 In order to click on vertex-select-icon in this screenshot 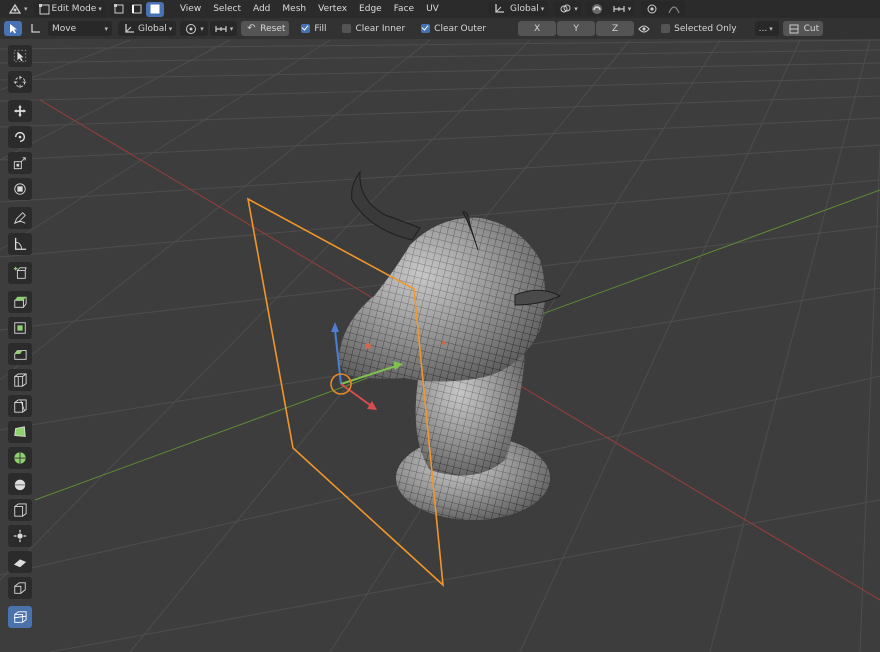, I will do `click(119, 9)`.